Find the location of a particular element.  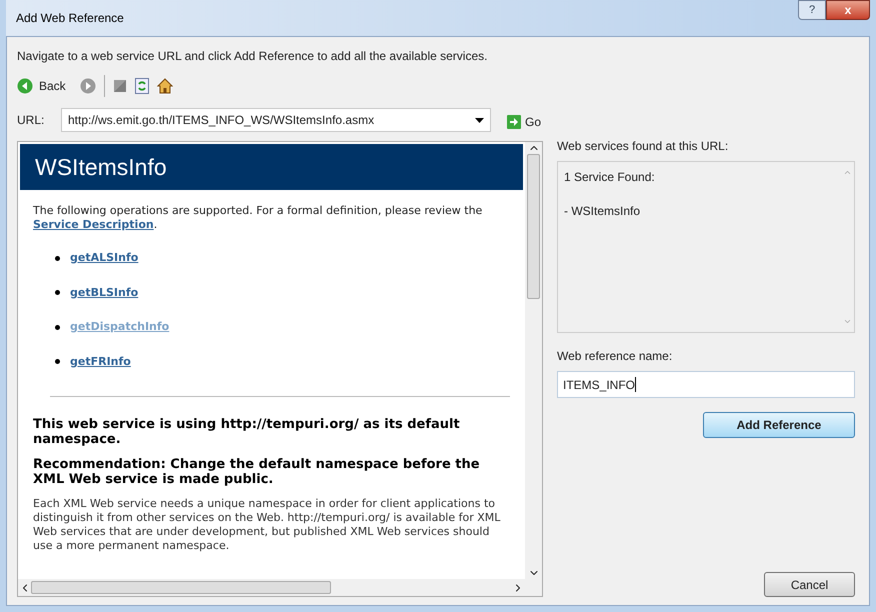

vertical-scrollbar is located at coordinates (533, 360).